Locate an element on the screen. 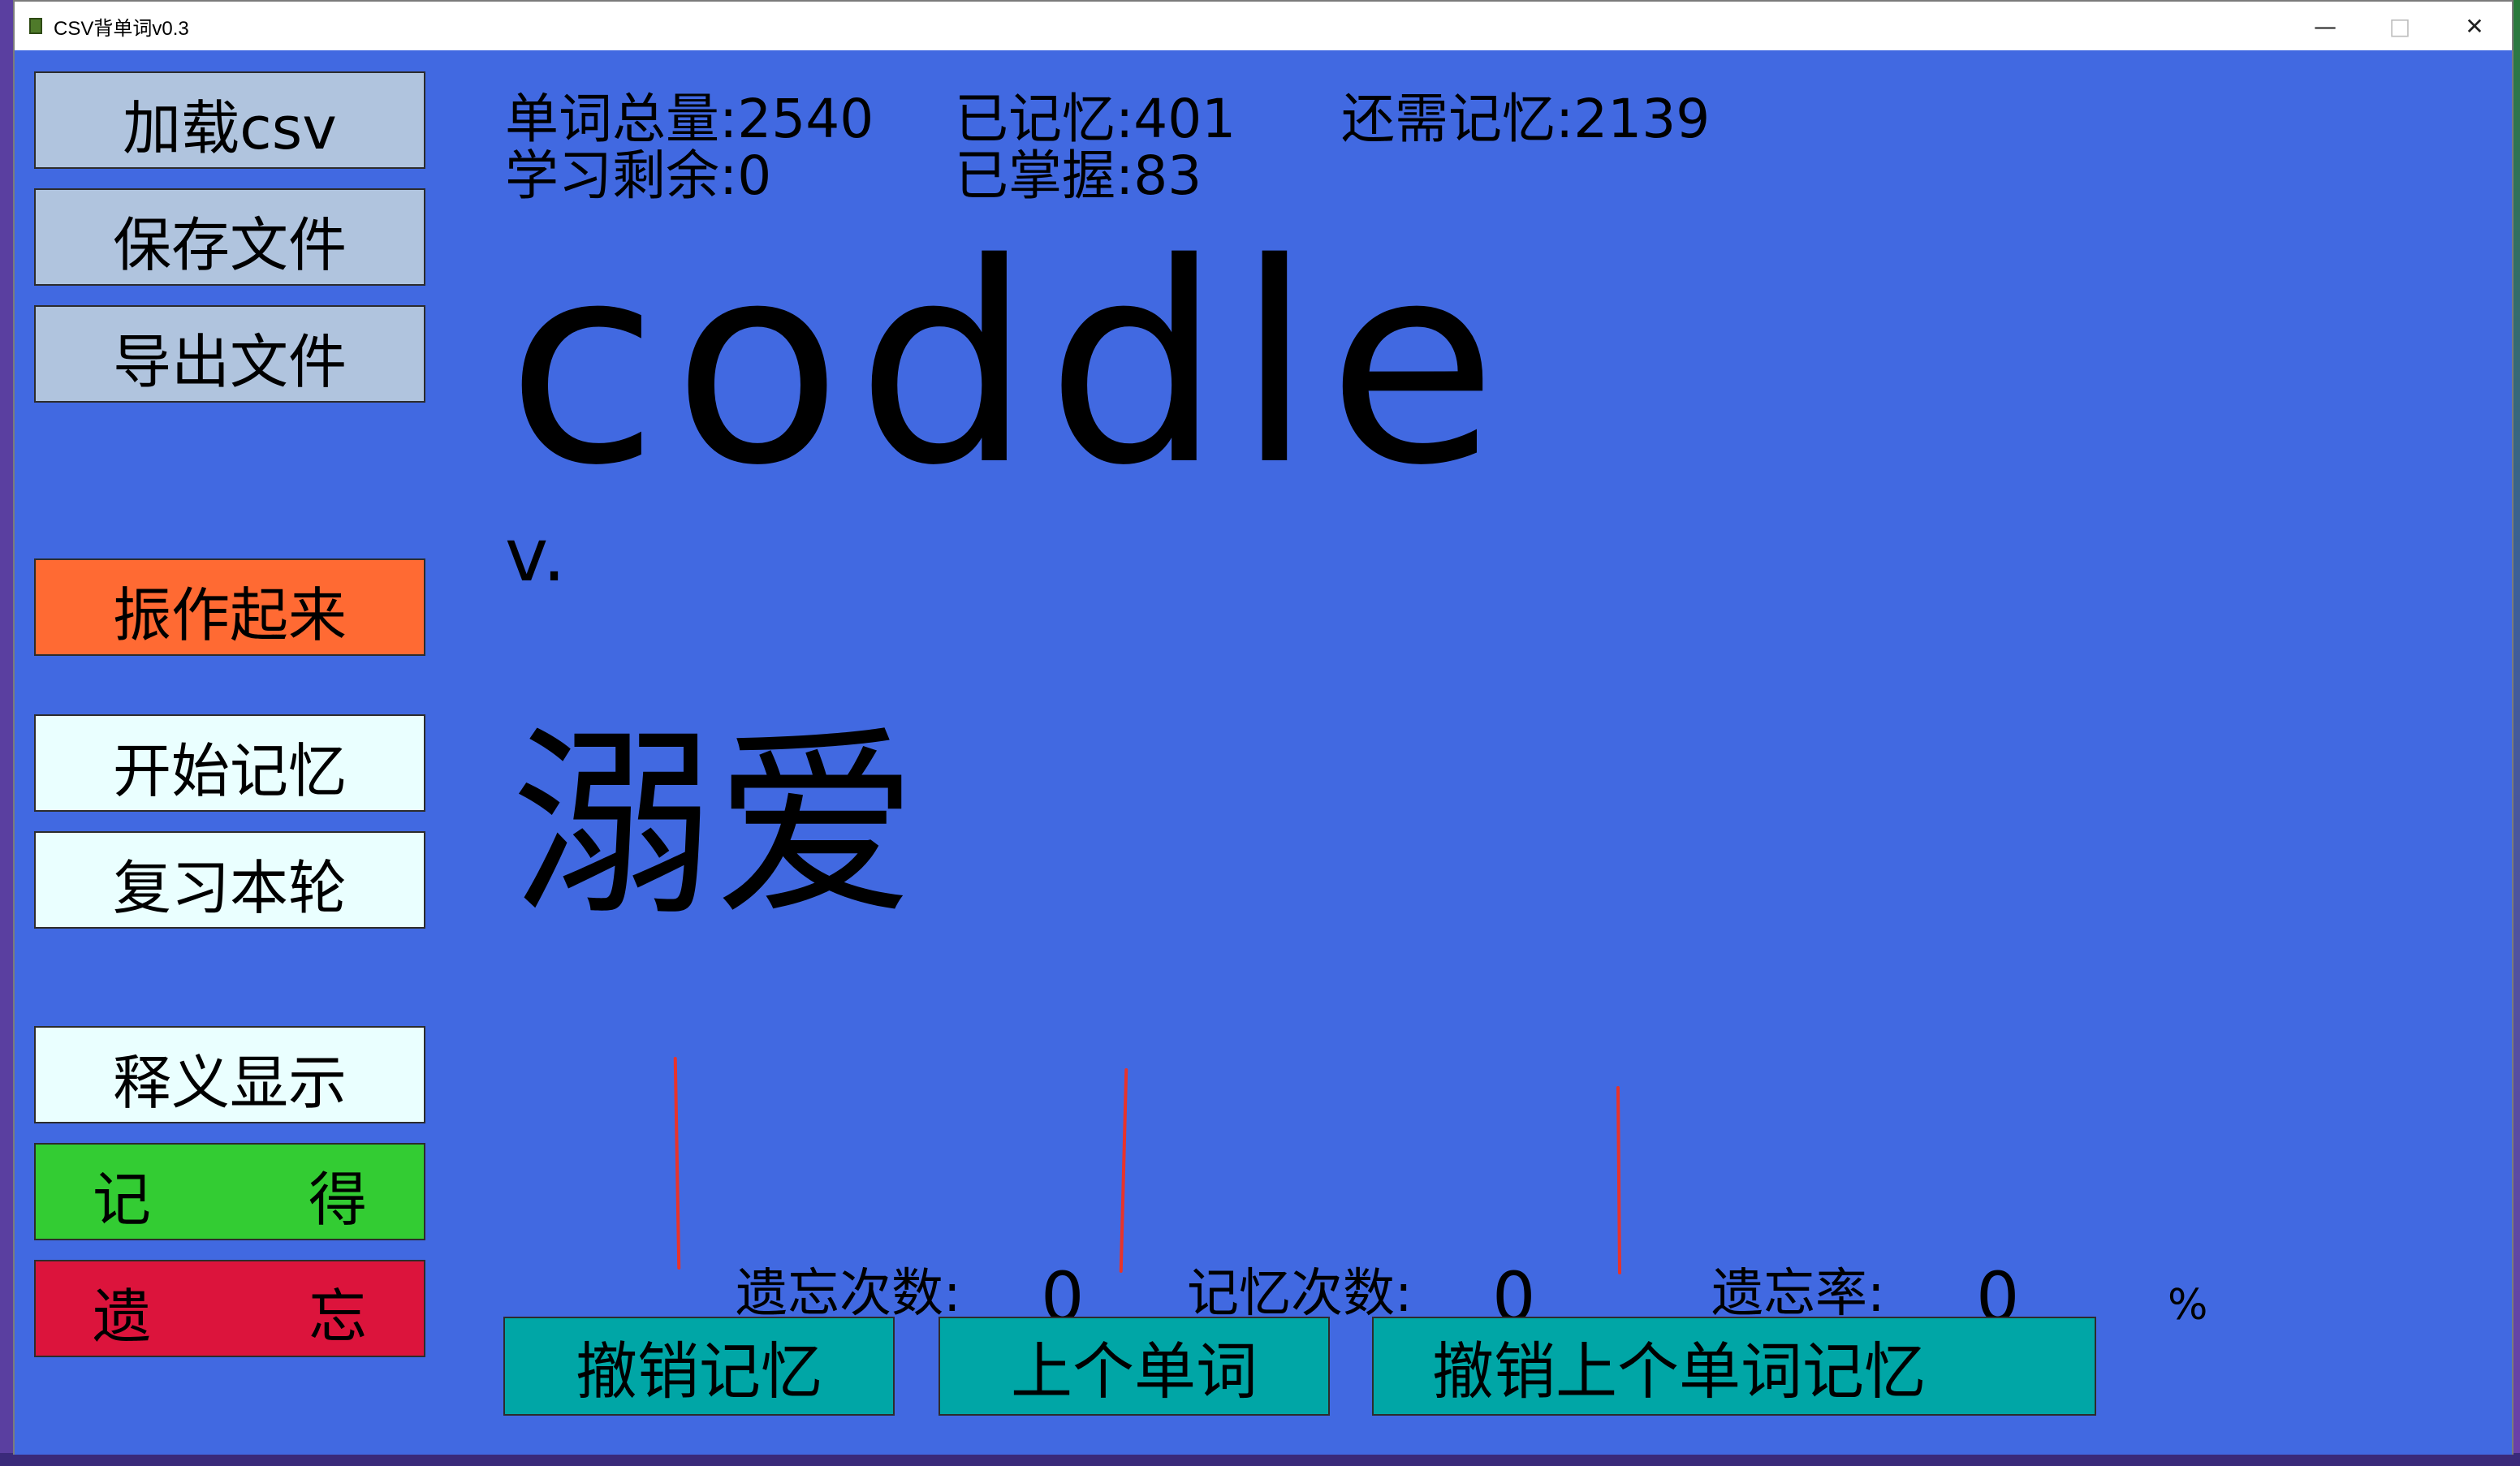 Image resolution: width=2520 pixels, height=1466 pixels. undo-memory-button: 撤销记忆 is located at coordinates (699, 1366).